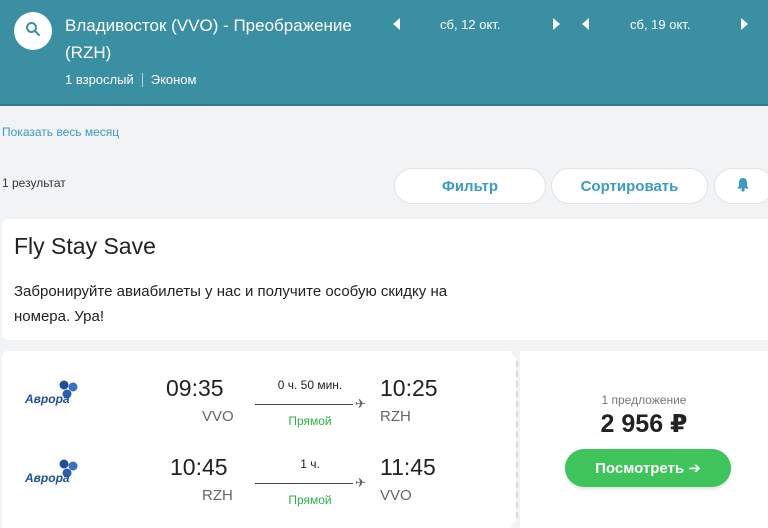 The height and width of the screenshot is (528, 768). I want to click on offers-count: 1 предложение, so click(644, 400).